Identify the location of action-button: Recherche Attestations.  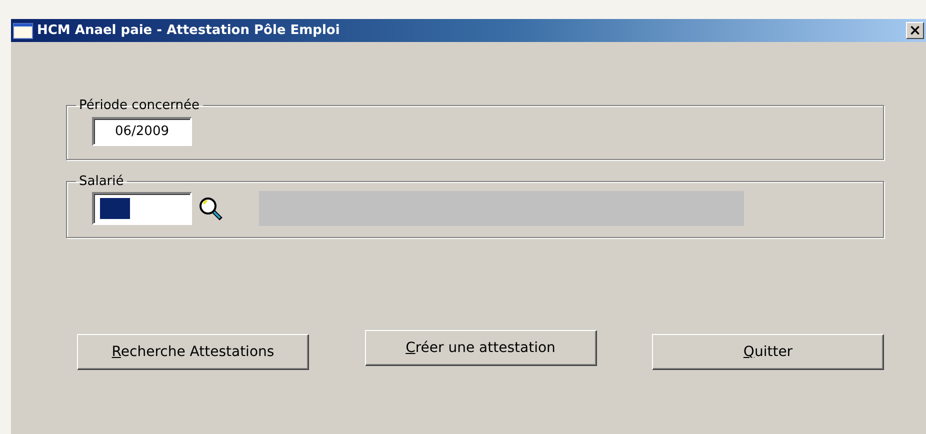
(193, 352).